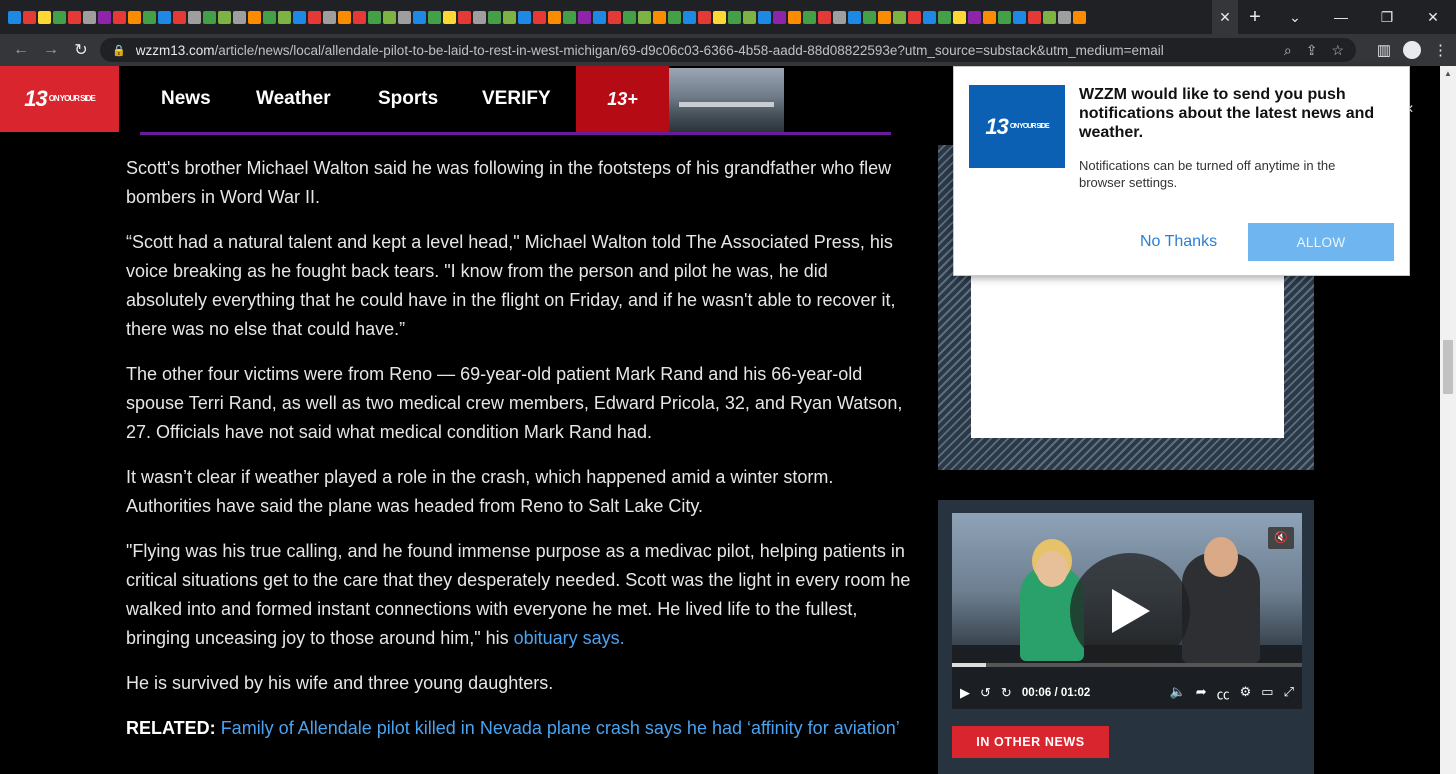 The height and width of the screenshot is (774, 1456). Describe the element at coordinates (408, 99) in the screenshot. I see `nav-sports: Sports` at that location.